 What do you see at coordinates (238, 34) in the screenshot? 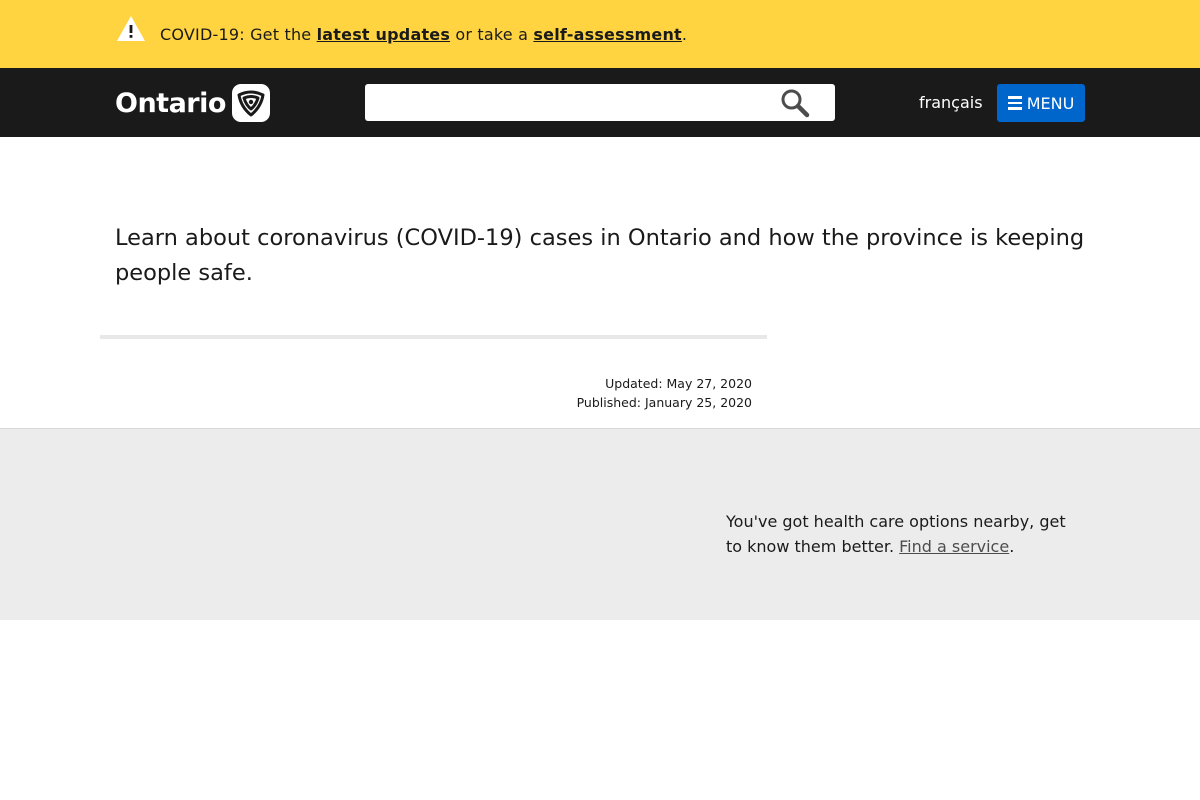
I see `alert-text-before: COVID-19: Get the` at bounding box center [238, 34].